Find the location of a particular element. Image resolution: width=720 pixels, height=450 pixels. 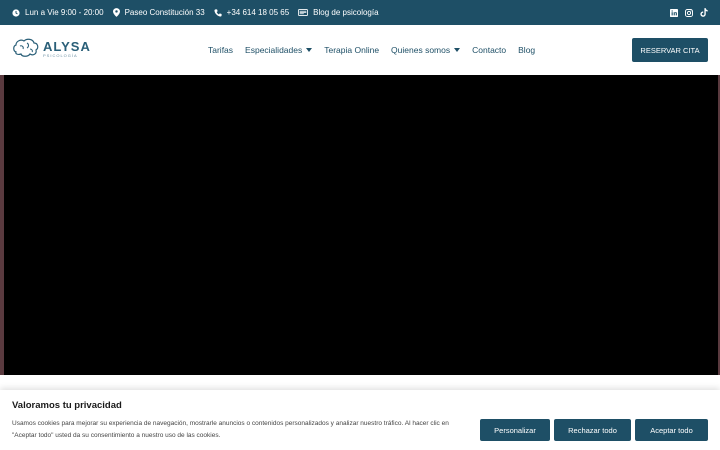

nav-label: Terapia Online is located at coordinates (352, 50).